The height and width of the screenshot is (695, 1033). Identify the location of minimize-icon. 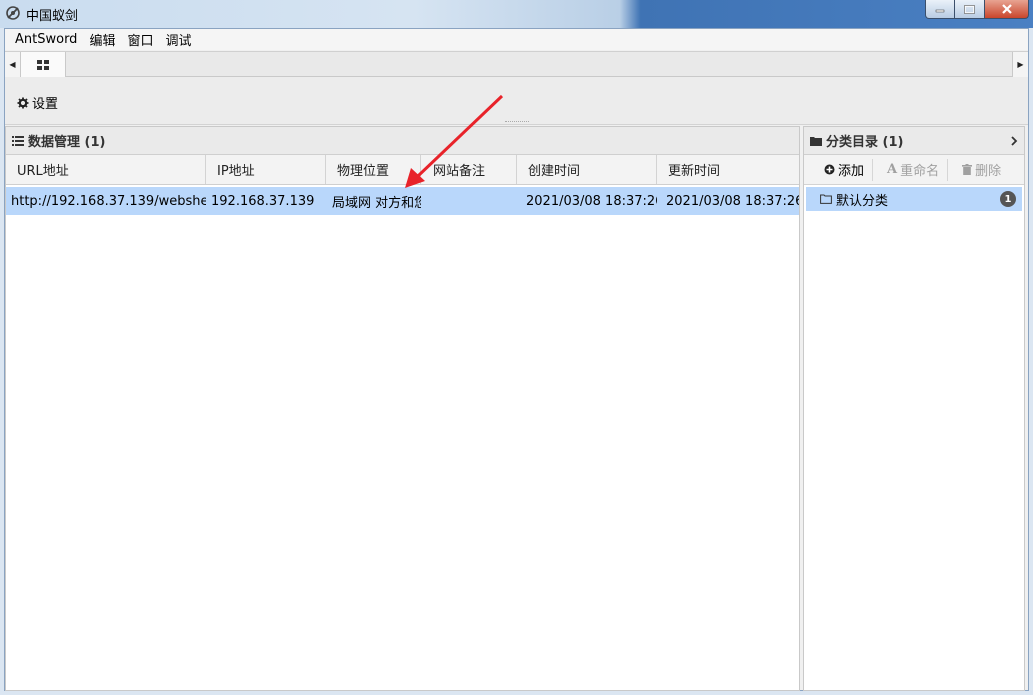
(940, 11).